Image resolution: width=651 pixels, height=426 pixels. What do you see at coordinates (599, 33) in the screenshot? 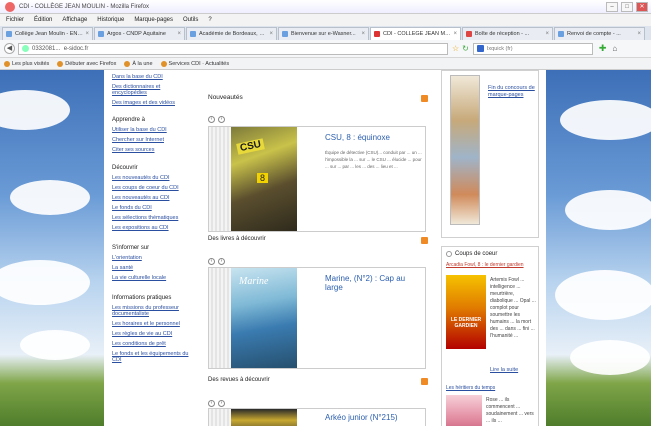
I see `tab-7: Renvoi de compte - ... ×` at bounding box center [599, 33].